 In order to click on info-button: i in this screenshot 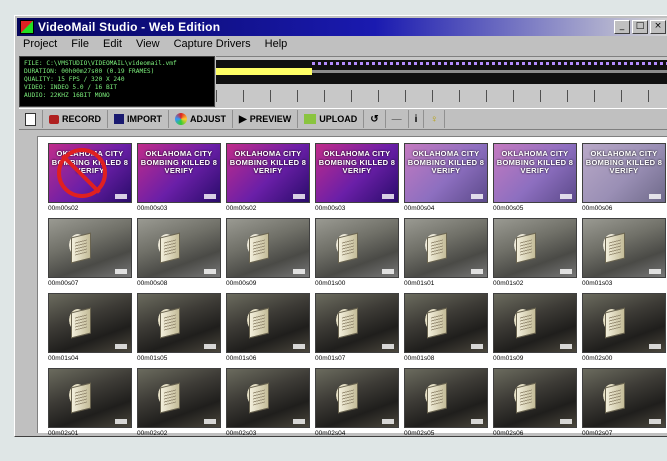, I will do `click(417, 119)`.